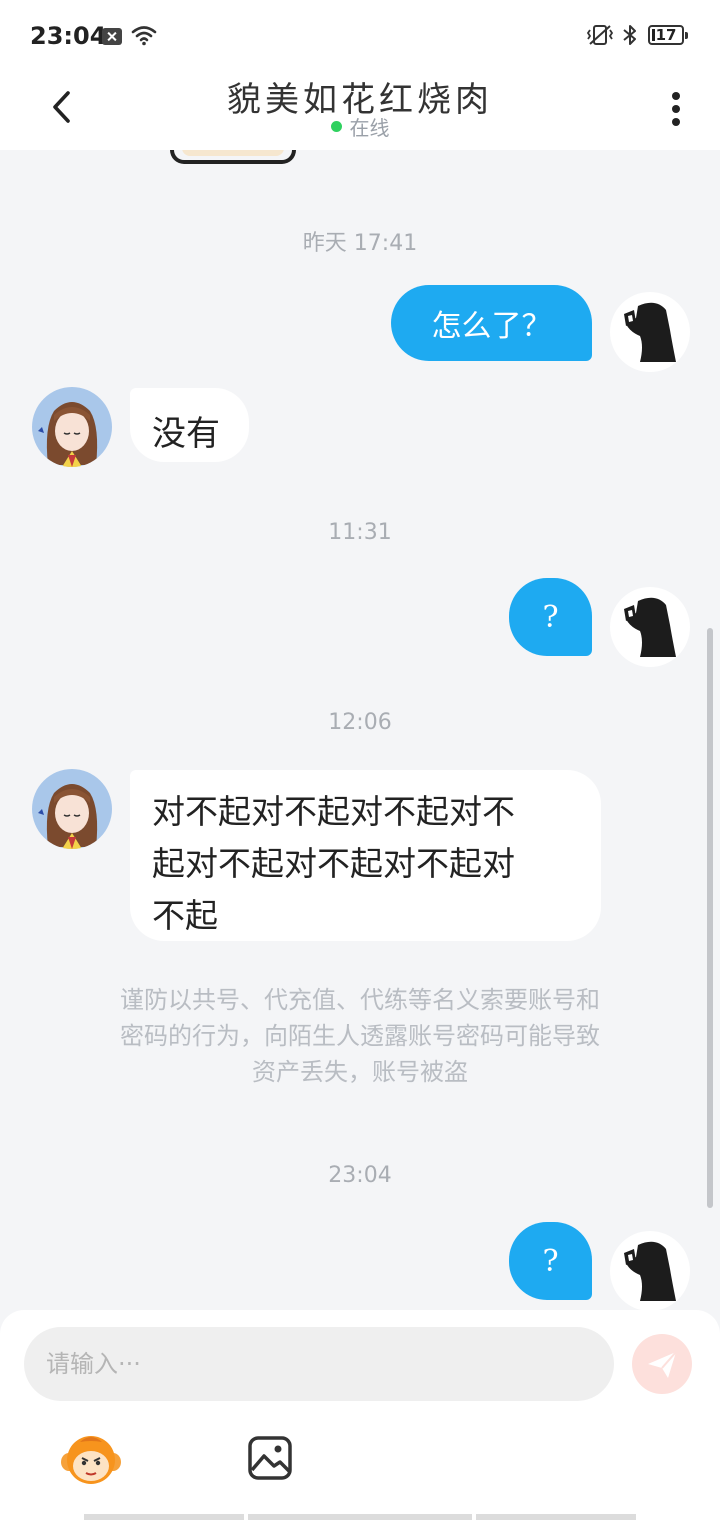 The width and height of the screenshot is (720, 1520). What do you see at coordinates (144, 36) in the screenshot?
I see `wifi-icon` at bounding box center [144, 36].